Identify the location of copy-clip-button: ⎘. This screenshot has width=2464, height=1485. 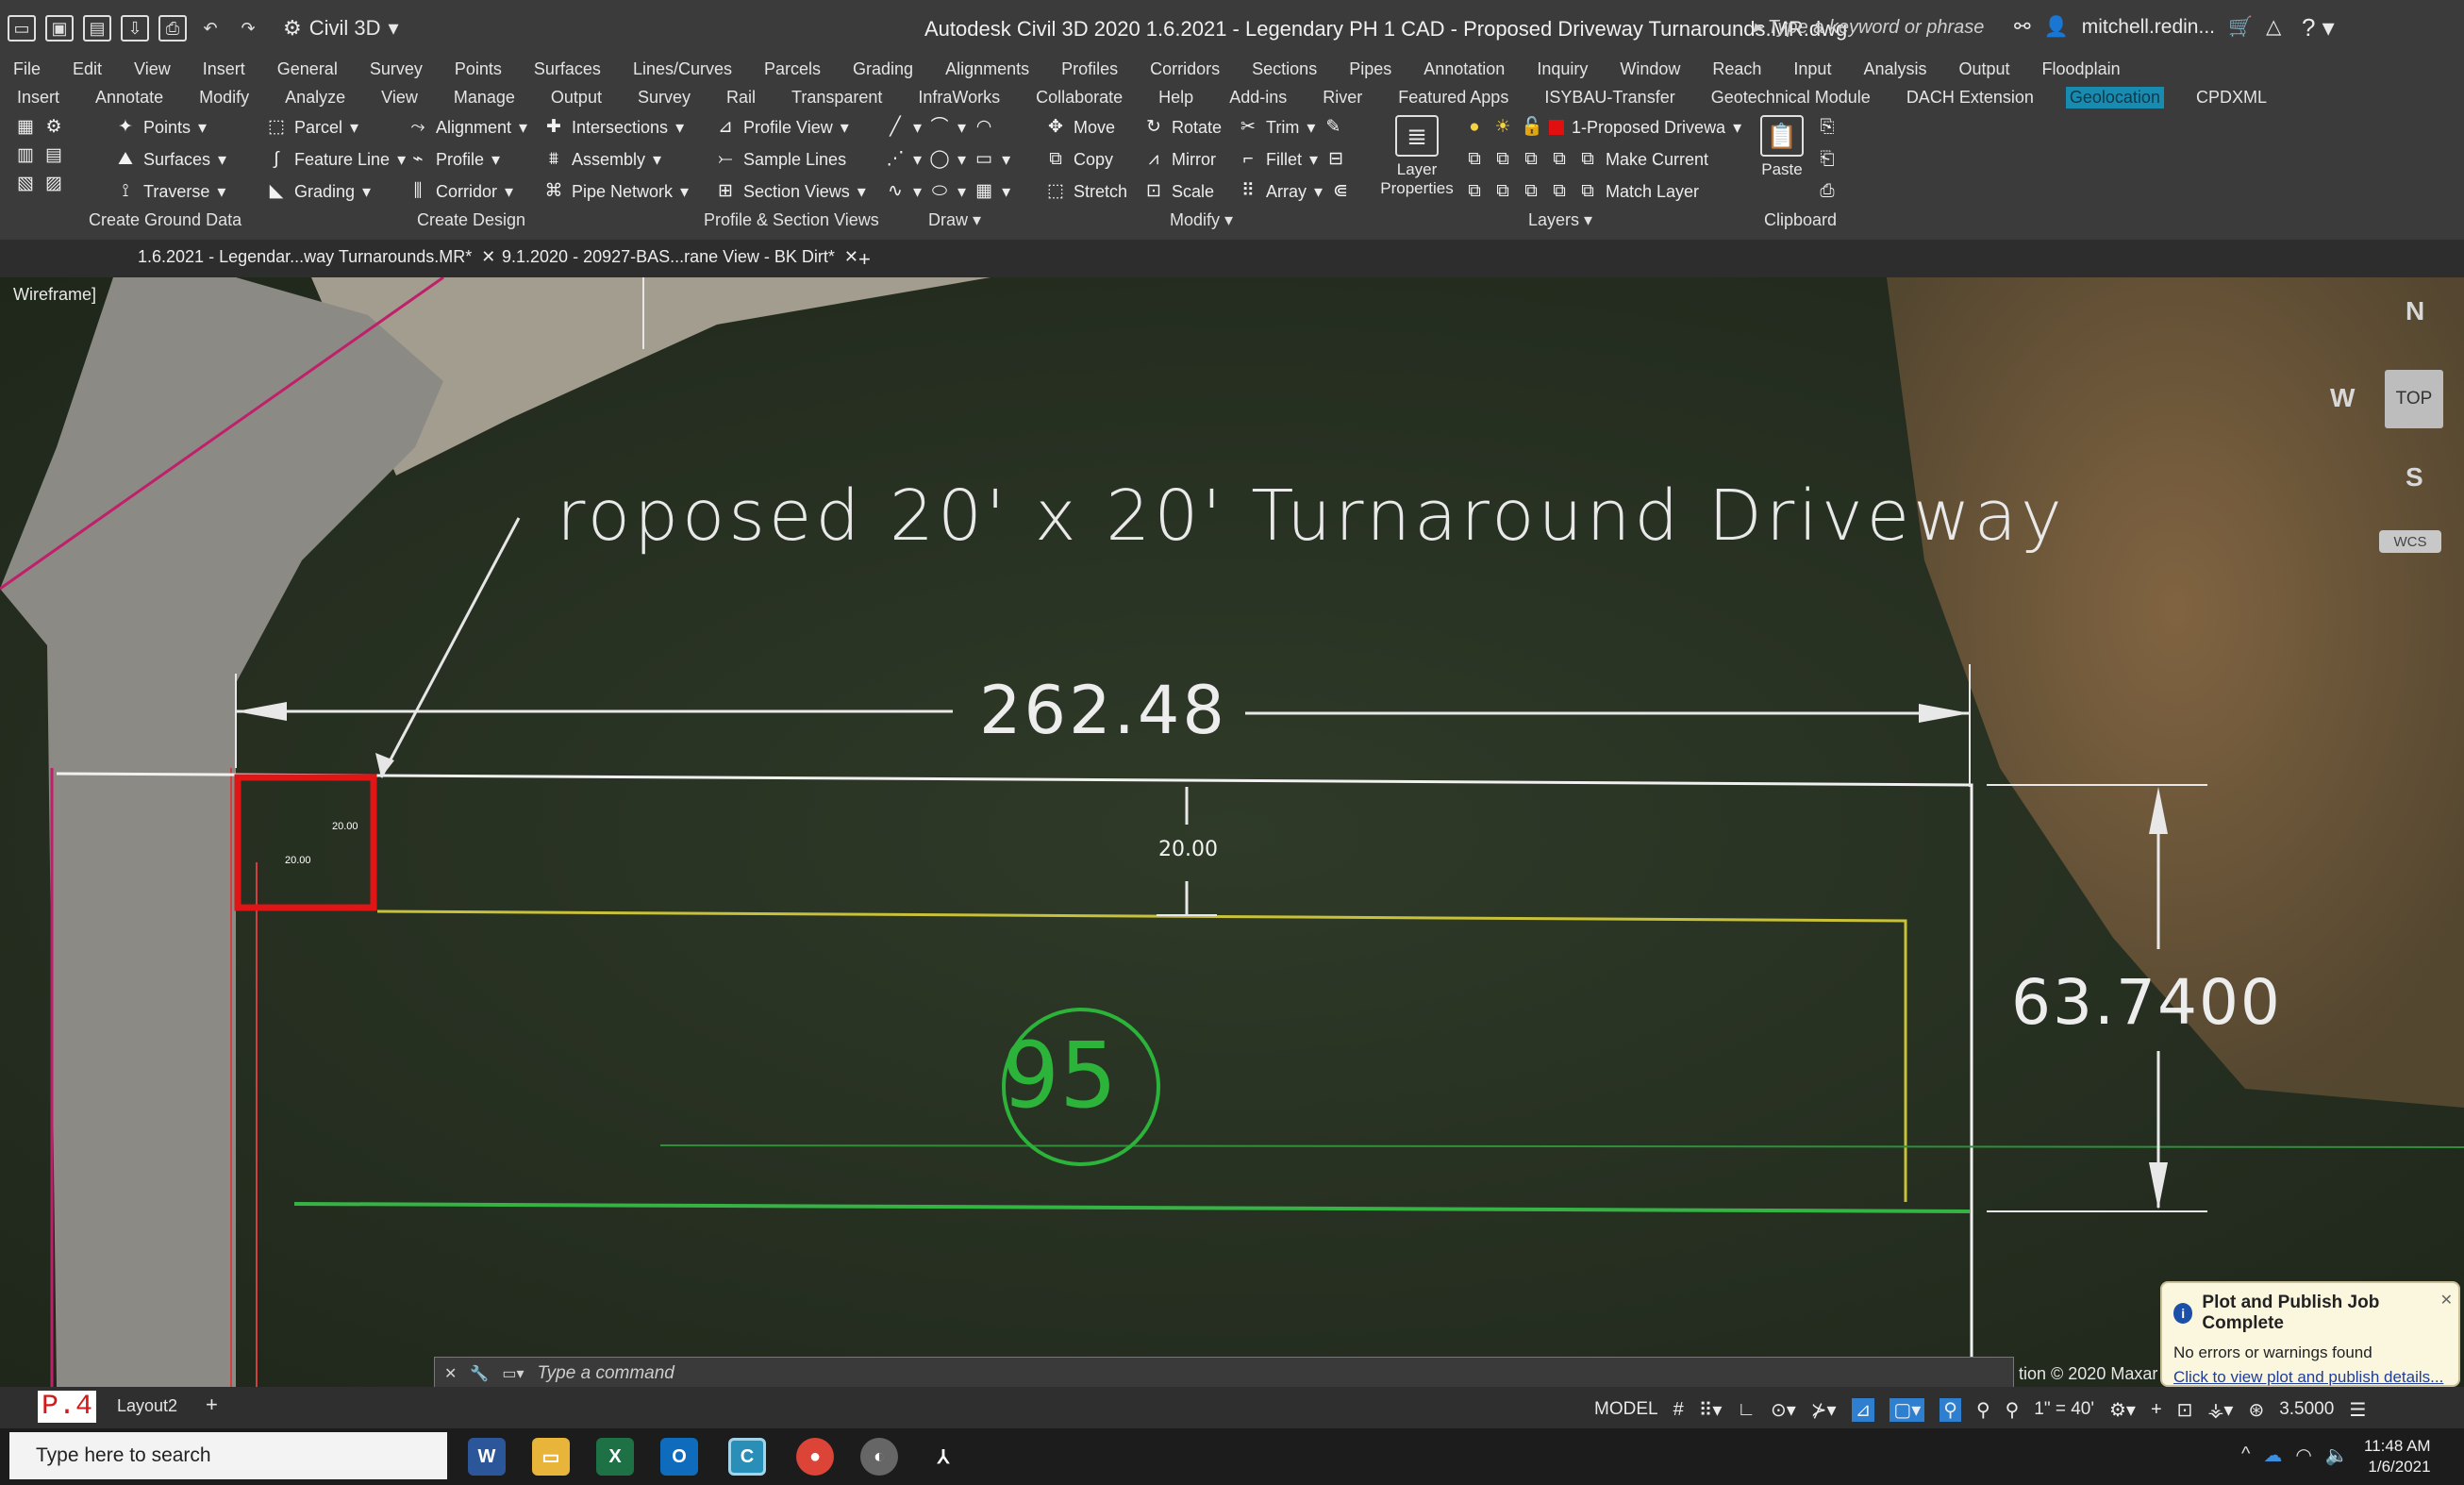
(1828, 127).